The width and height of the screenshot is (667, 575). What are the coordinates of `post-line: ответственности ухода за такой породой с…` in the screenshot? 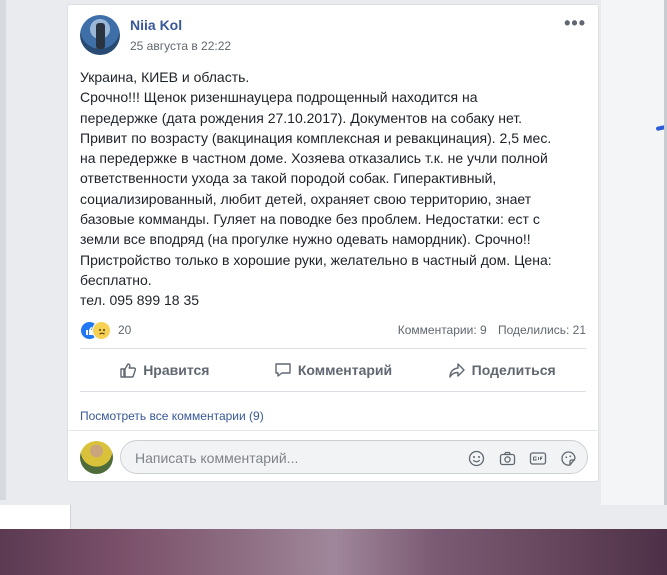 It's located at (288, 178).